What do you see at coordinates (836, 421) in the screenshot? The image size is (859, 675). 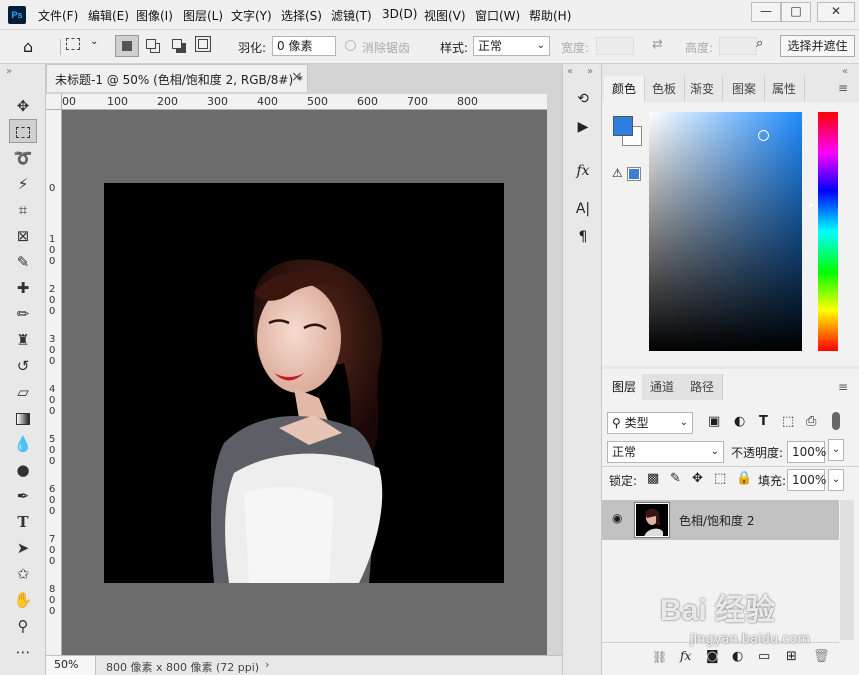 I see `filter-toggle` at bounding box center [836, 421].